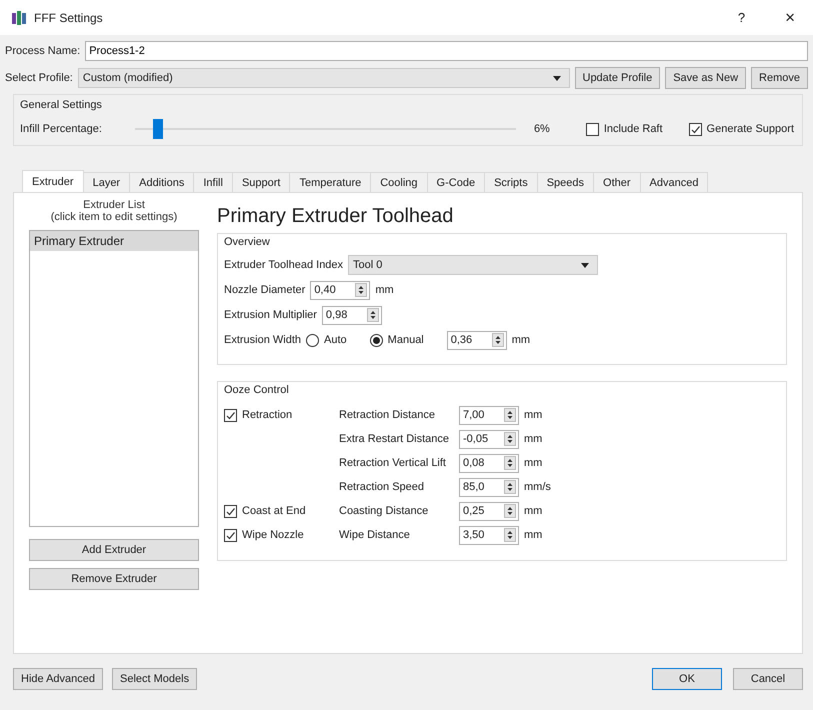 Image resolution: width=813 pixels, height=710 pixels. What do you see at coordinates (394, 439) in the screenshot?
I see `field-label: Extra Restart Distance` at bounding box center [394, 439].